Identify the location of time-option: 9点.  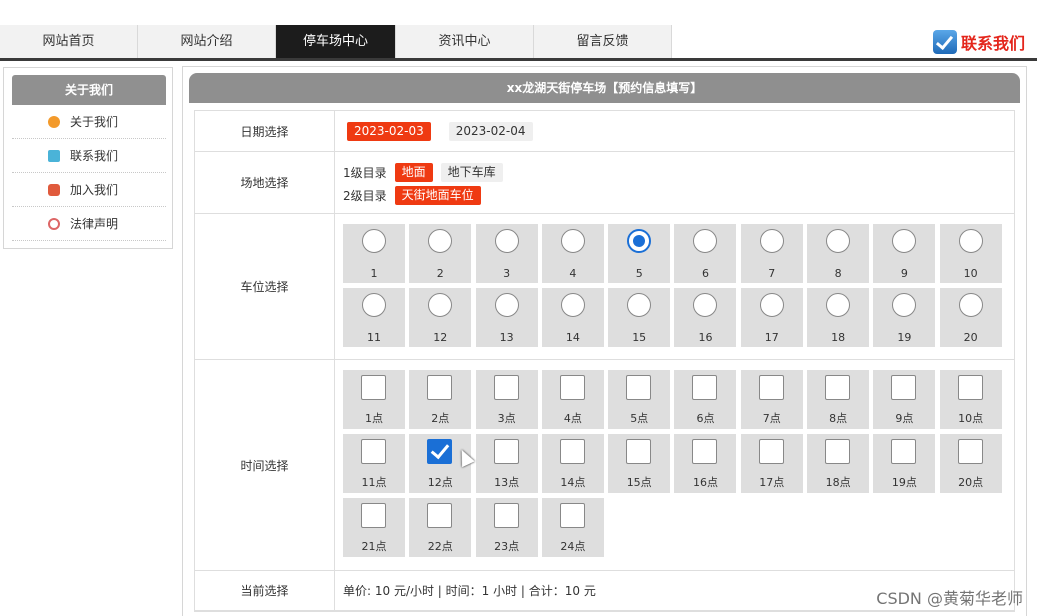
(904, 399).